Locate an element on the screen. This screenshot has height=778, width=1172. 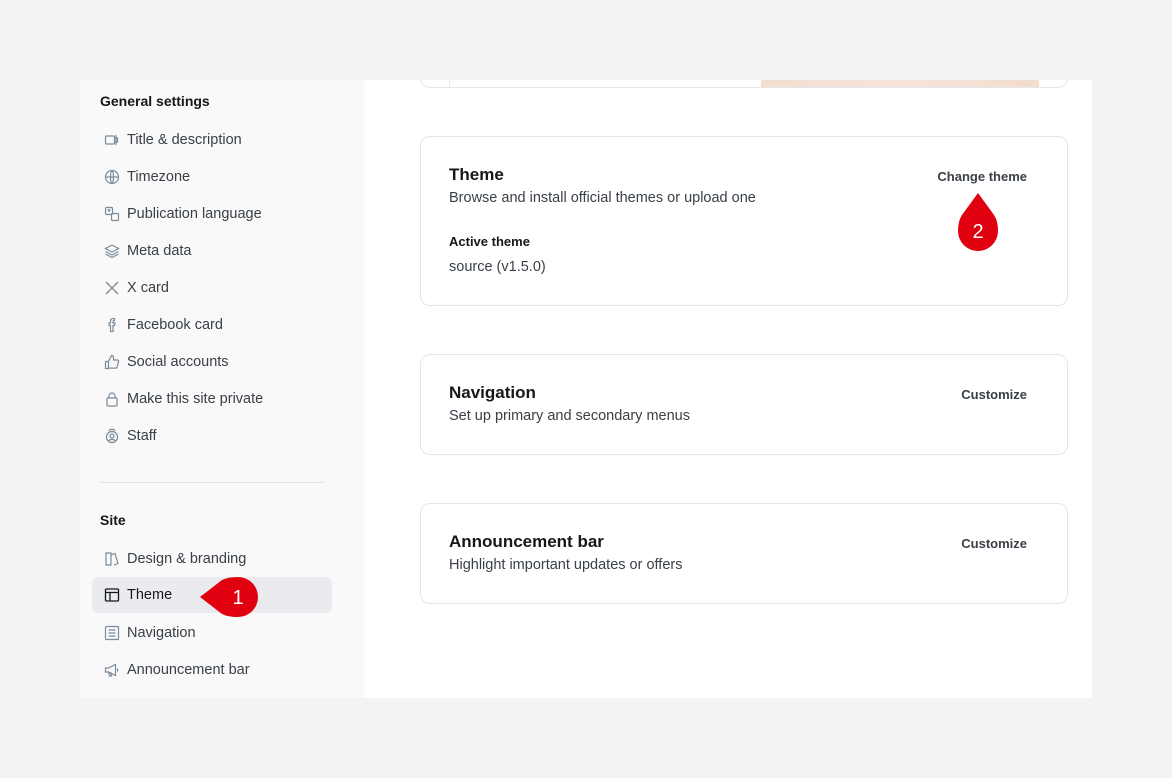
language-icon is located at coordinates (112, 214).